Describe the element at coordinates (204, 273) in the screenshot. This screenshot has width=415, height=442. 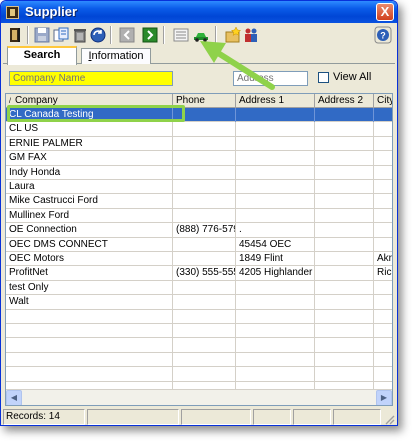
I see `cell-phone: (330) 555-5555` at that location.